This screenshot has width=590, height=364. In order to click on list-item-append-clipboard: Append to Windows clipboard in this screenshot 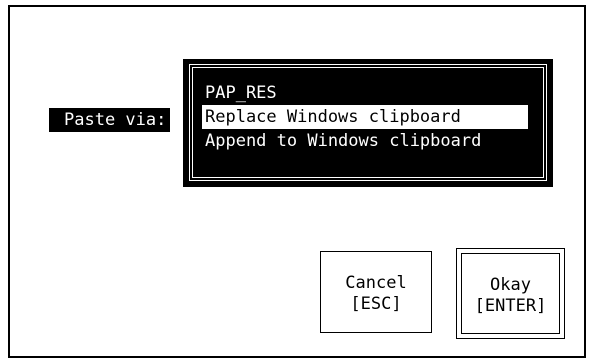, I will do `click(343, 141)`.